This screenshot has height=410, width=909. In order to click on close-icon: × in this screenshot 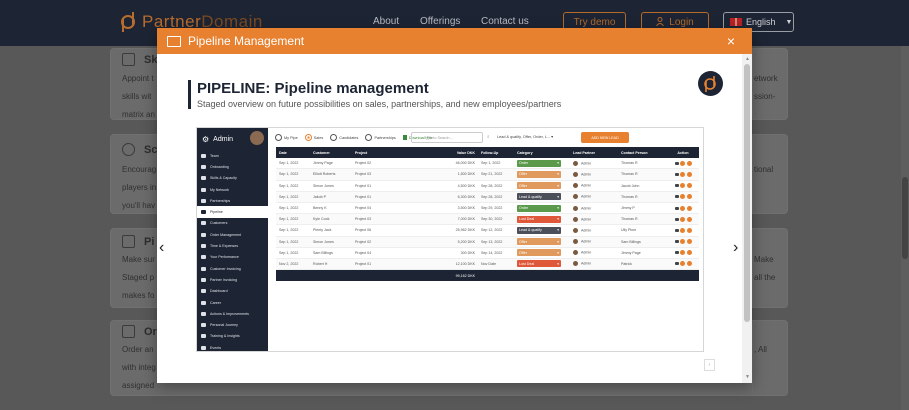, I will do `click(731, 41)`.